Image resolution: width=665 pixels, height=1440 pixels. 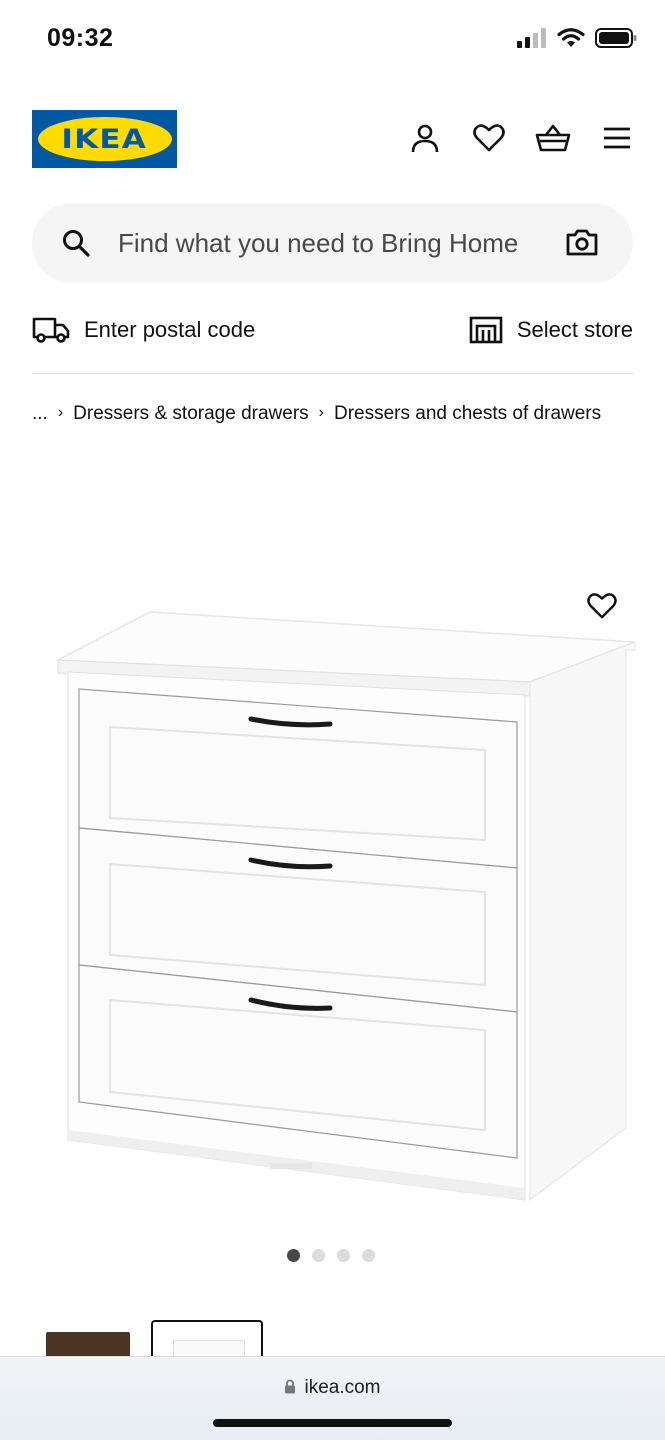 I want to click on status-time: 09:32, so click(x=80, y=38).